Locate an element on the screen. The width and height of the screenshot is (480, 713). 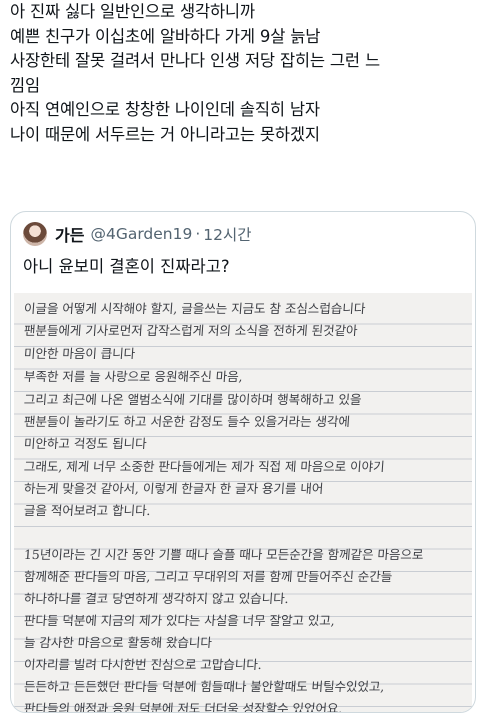
letter-line: 미안한 마음이 큽니다 is located at coordinates (79, 353).